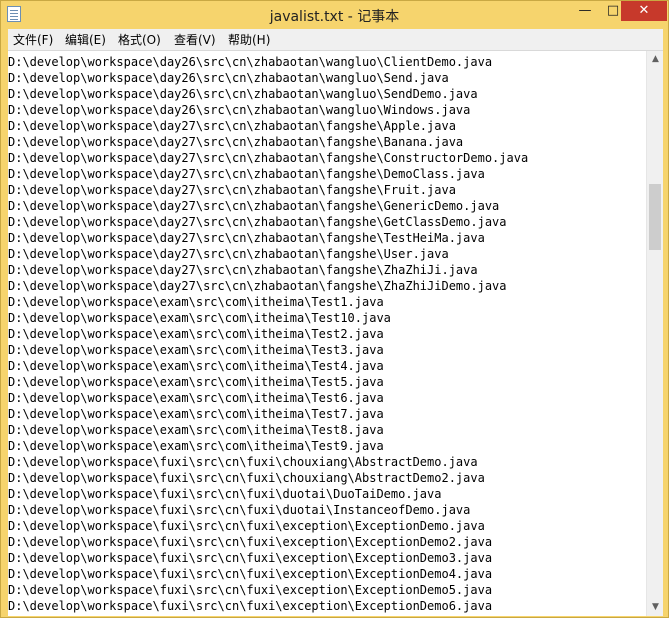 Image resolution: width=669 pixels, height=618 pixels. What do you see at coordinates (644, 11) in the screenshot?
I see `close-button: ✕` at bounding box center [644, 11].